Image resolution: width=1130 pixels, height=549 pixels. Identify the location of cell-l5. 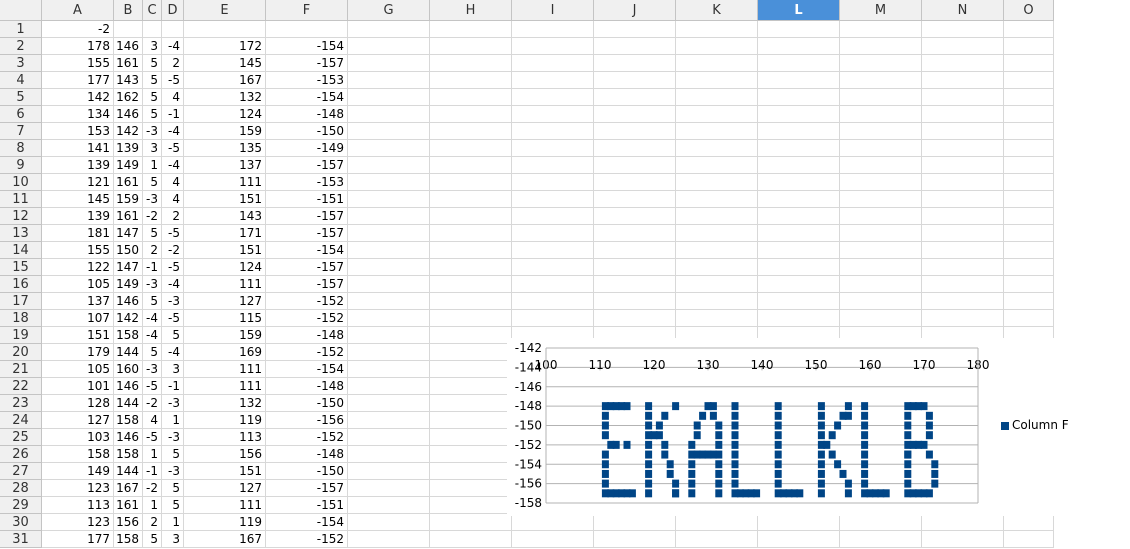
(799, 97).